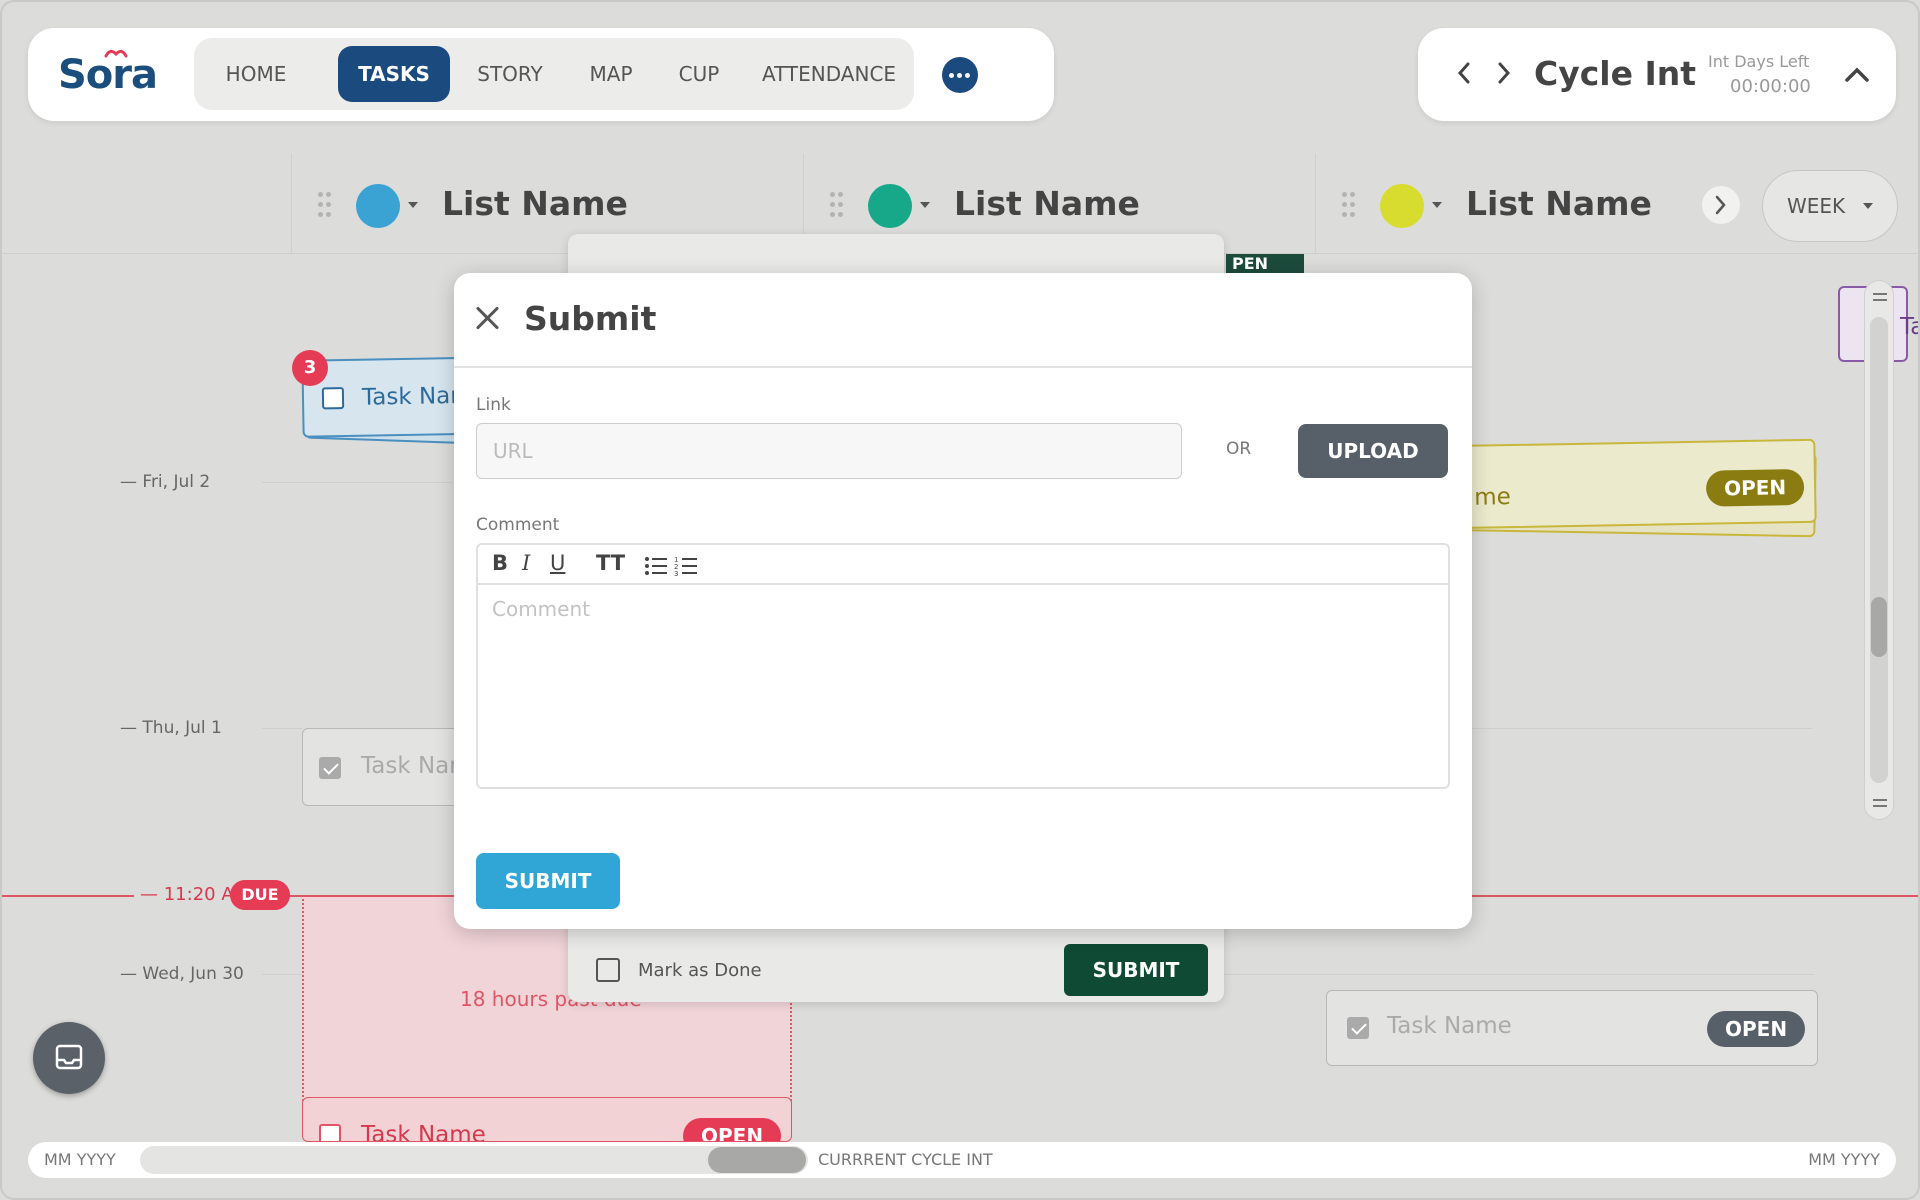 The height and width of the screenshot is (1200, 1920). What do you see at coordinates (1879, 627) in the screenshot?
I see `scroll-thumb` at bounding box center [1879, 627].